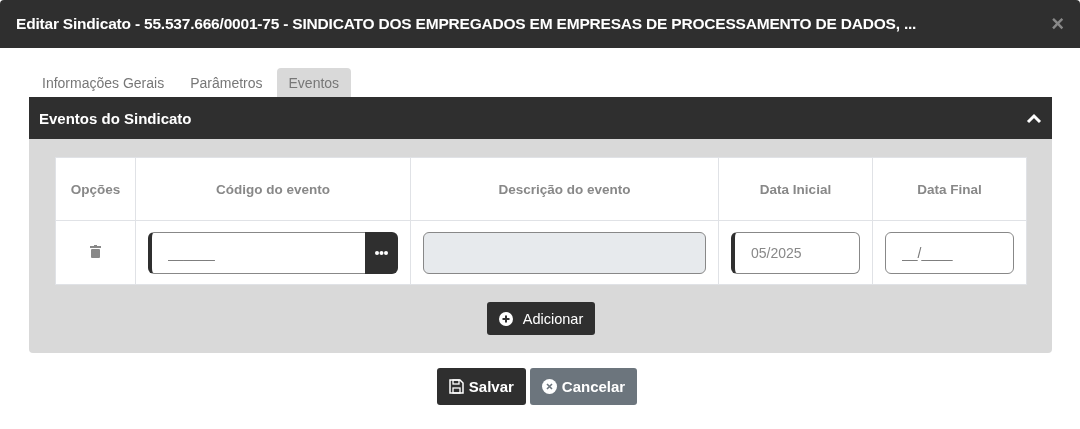 This screenshot has height=429, width=1080. What do you see at coordinates (541, 318) in the screenshot?
I see `add-button: Adicionar` at bounding box center [541, 318].